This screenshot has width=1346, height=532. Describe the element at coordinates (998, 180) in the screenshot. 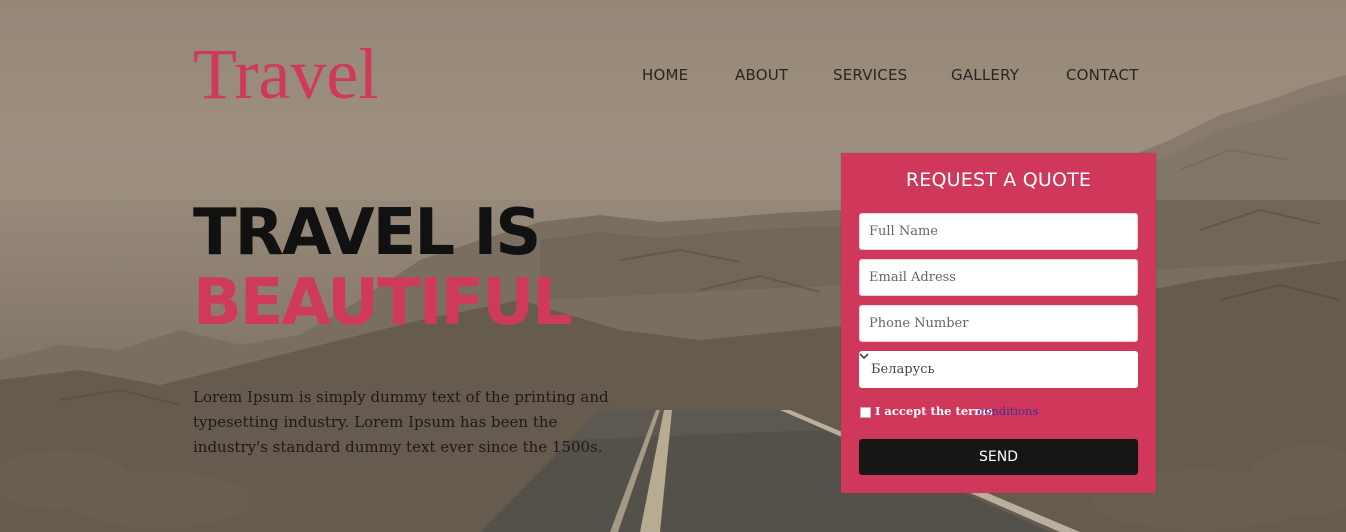

I see `quote-form-title: REQUEST A QUOTE` at that location.